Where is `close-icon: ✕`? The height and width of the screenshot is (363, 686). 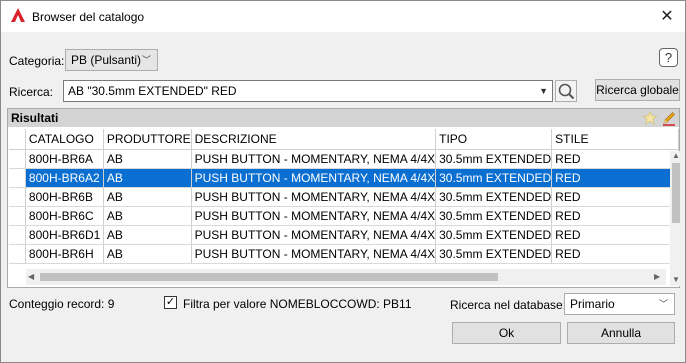
close-icon: ✕ is located at coordinates (667, 17).